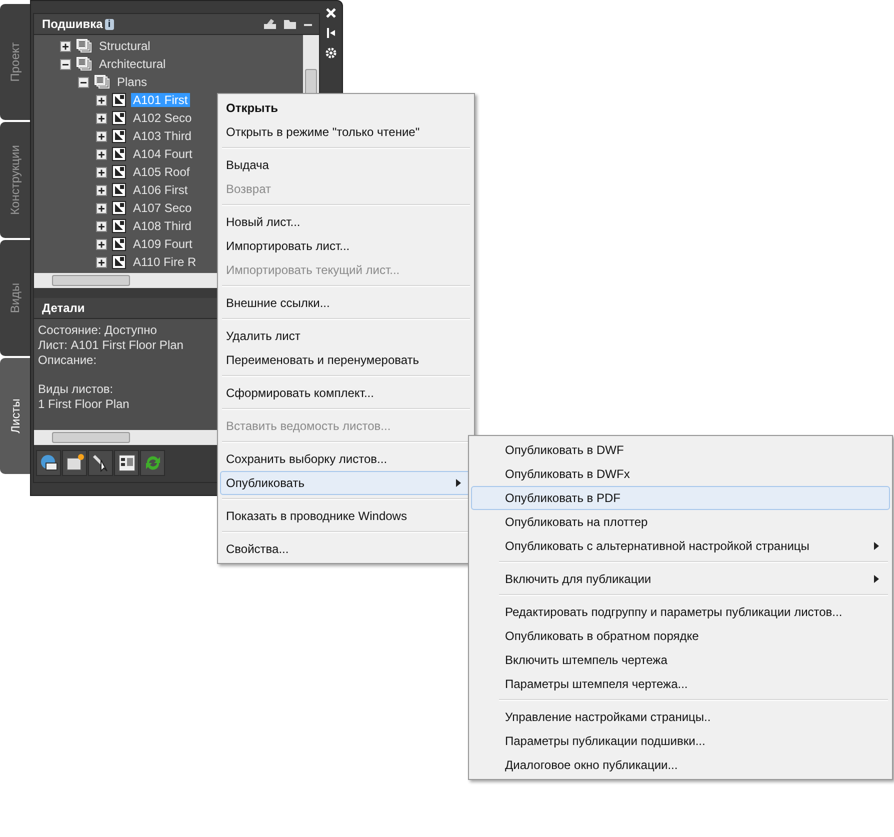  Describe the element at coordinates (162, 208) in the screenshot. I see `tree-item: A107 Seco` at that location.